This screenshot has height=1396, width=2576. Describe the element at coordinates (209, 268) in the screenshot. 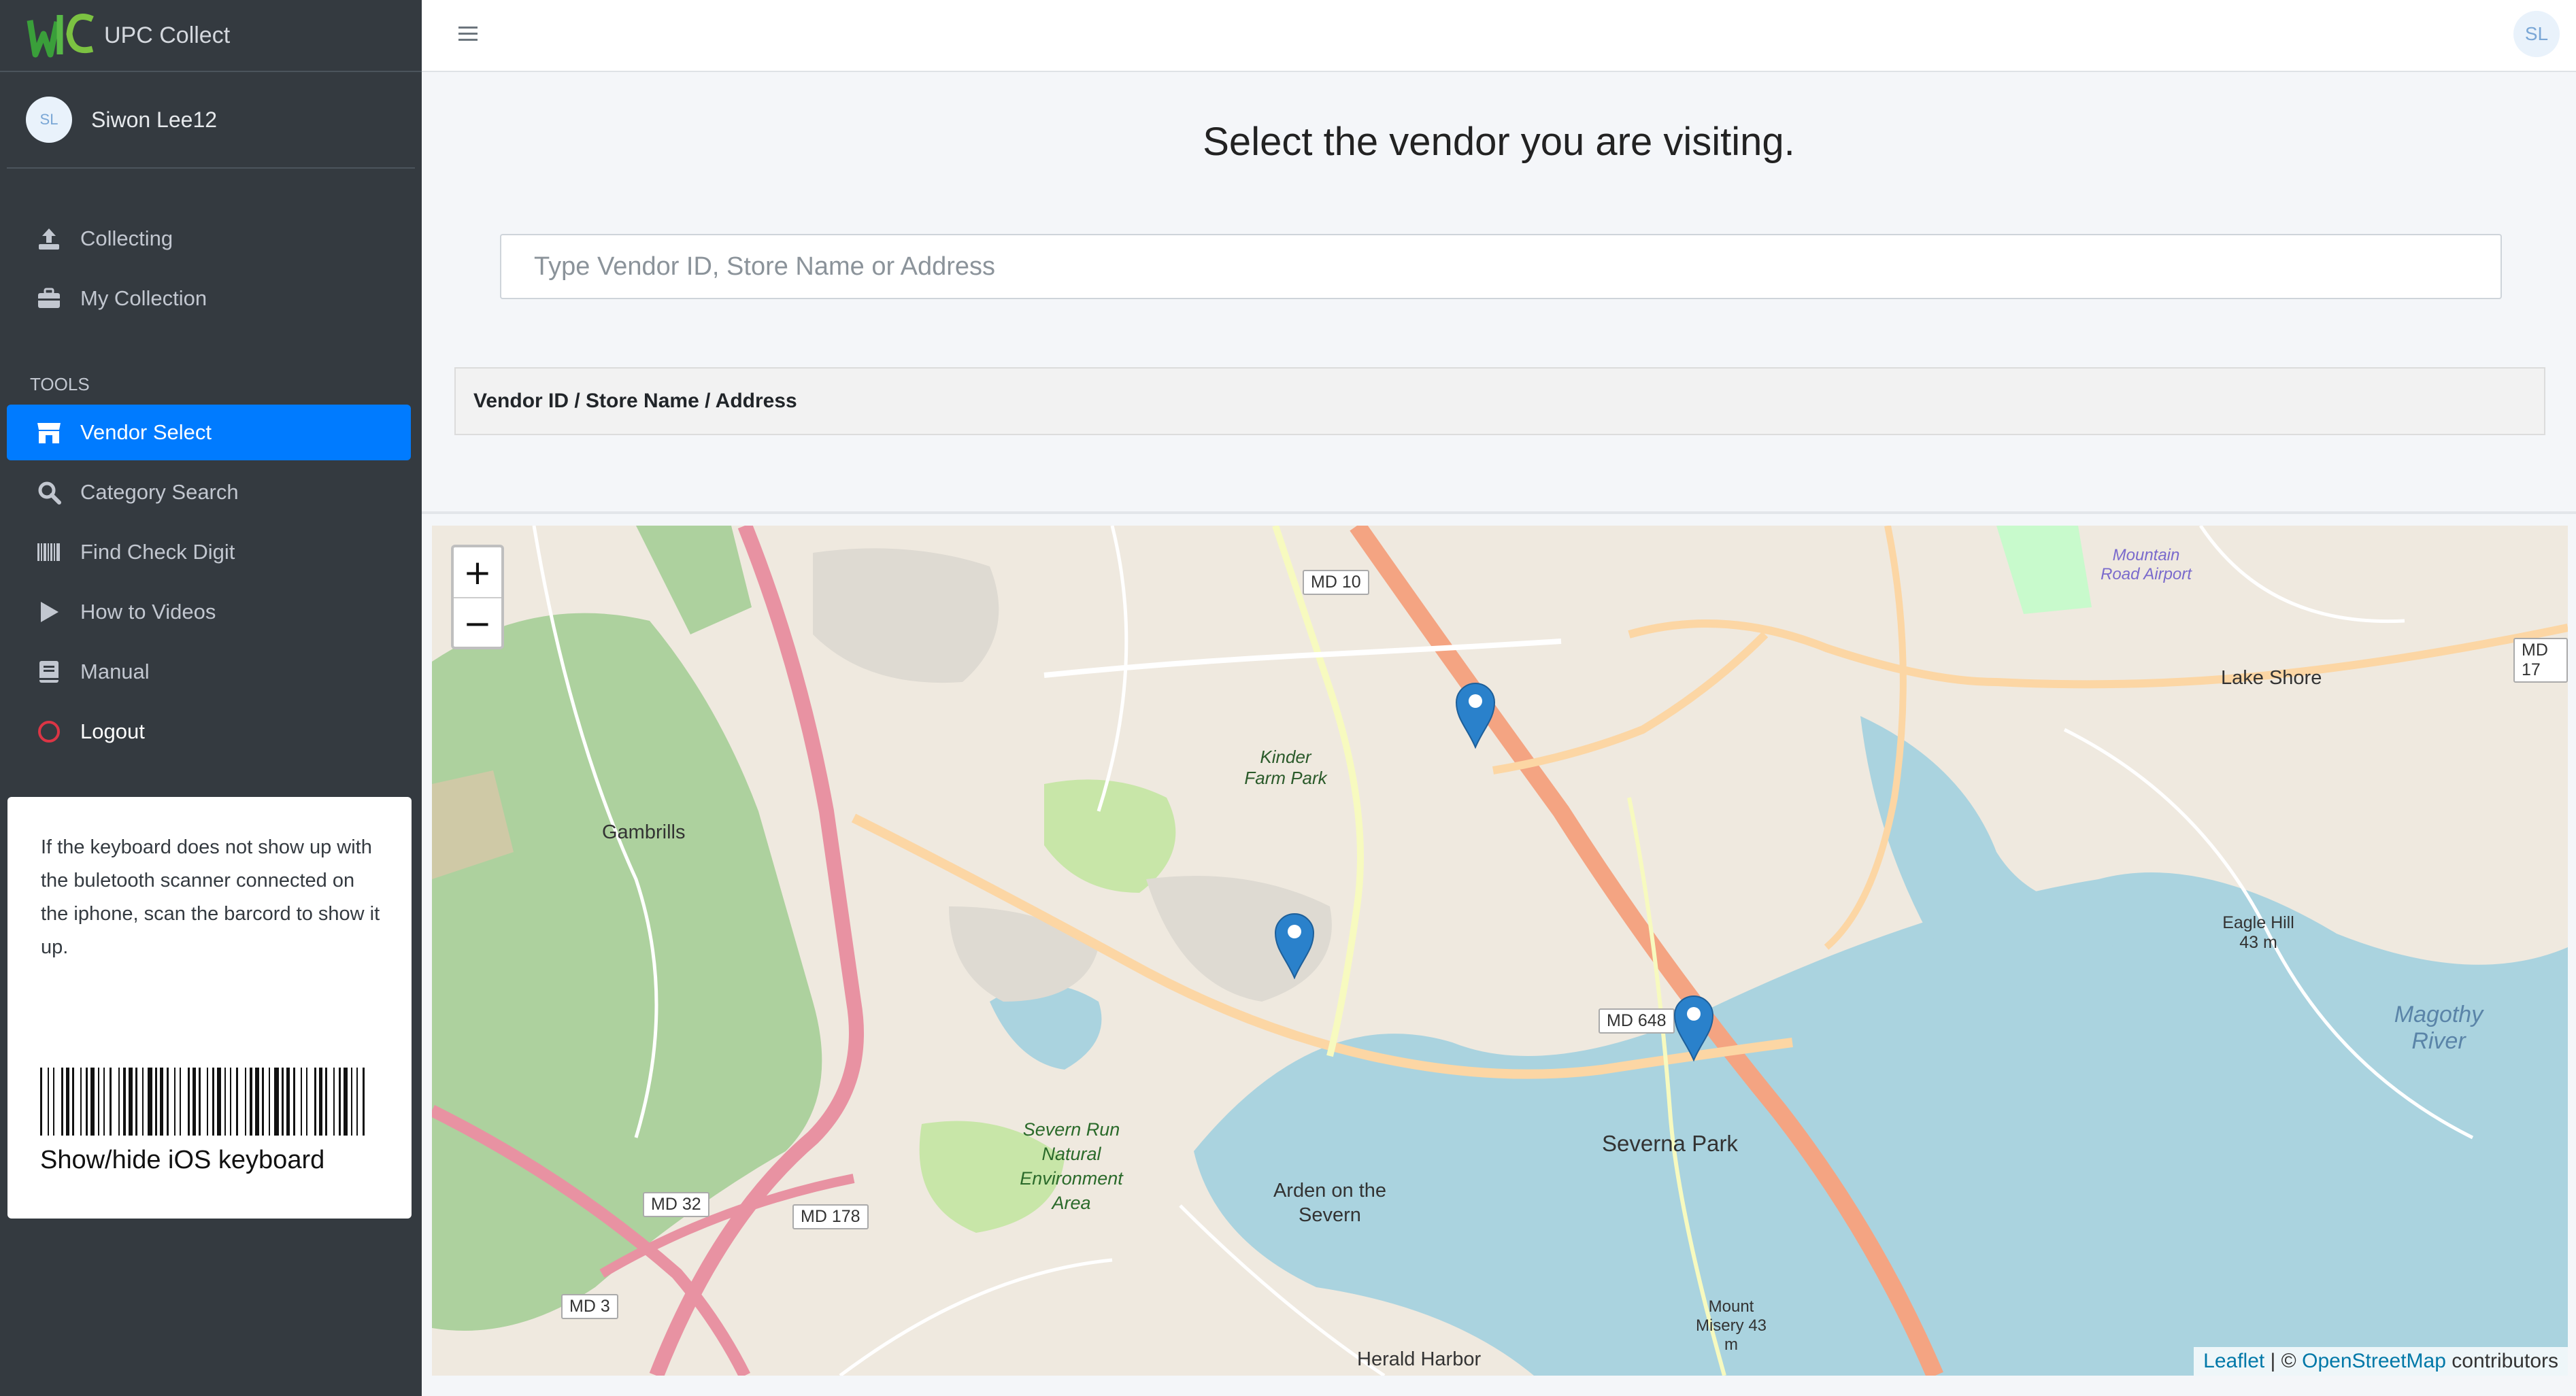

I see `main-nav: Collecting My Collection` at that location.